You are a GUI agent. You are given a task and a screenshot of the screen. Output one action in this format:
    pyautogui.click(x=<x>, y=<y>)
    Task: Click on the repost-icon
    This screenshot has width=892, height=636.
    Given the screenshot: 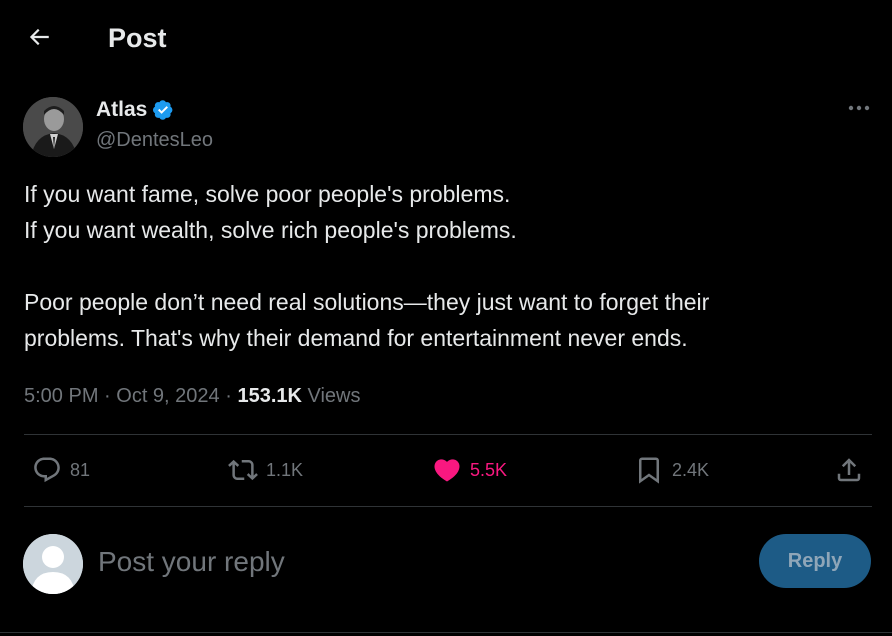 What is the action you would take?
    pyautogui.click(x=243, y=470)
    